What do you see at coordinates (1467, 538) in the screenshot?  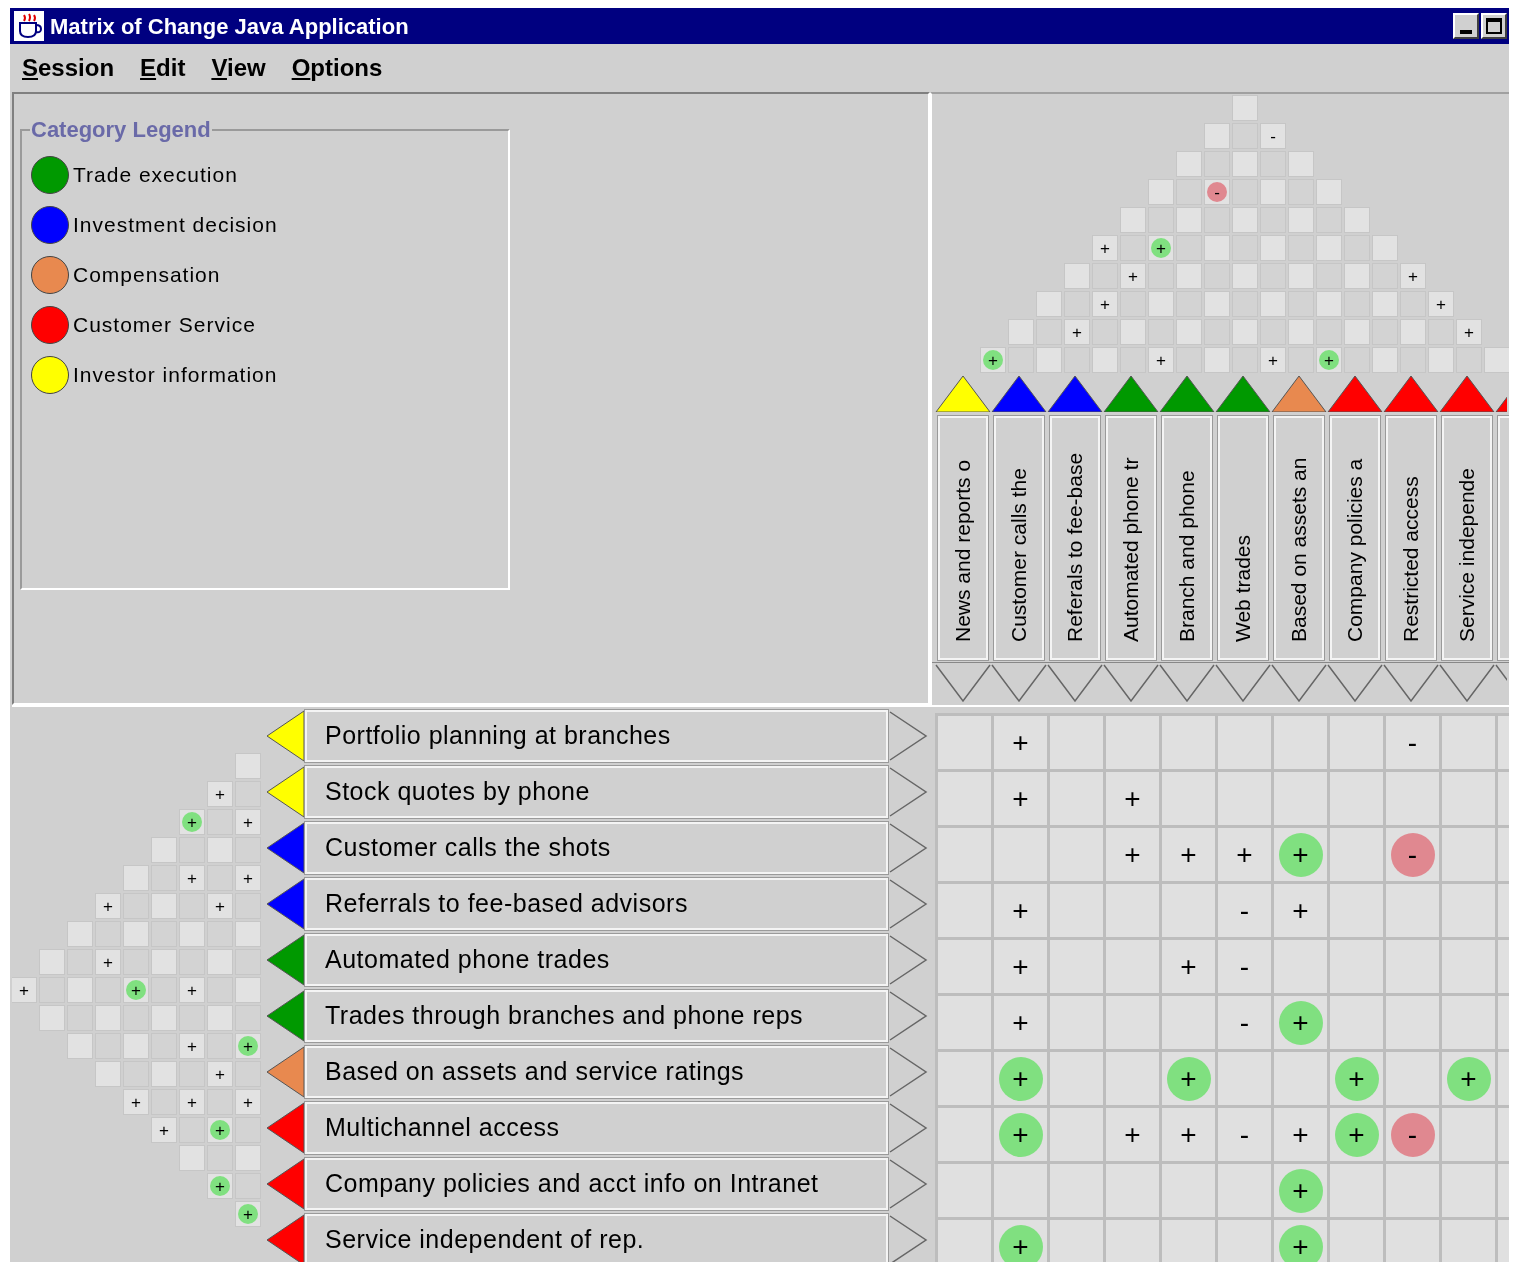 I see `column-header: Service independe` at bounding box center [1467, 538].